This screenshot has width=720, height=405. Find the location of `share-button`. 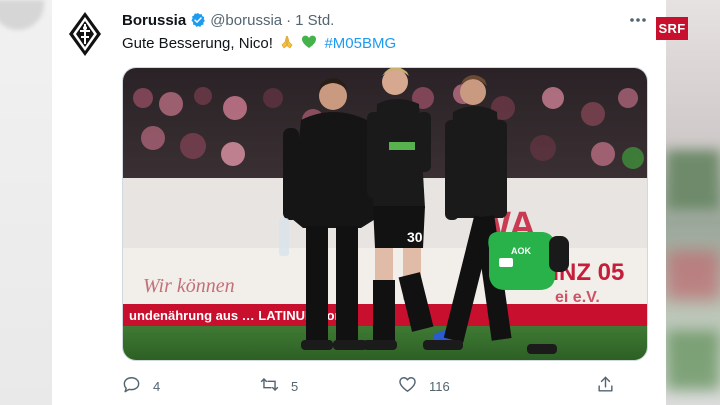

share-button is located at coordinates (605, 386).